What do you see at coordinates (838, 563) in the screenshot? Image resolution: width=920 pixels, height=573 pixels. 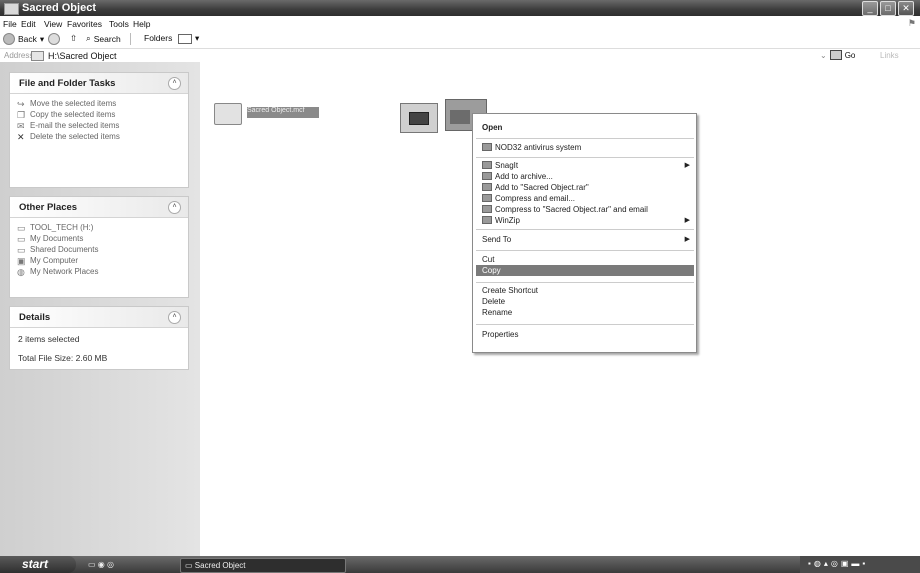 I see `tray-icons: ▪◍▴◎▣▬▪` at bounding box center [838, 563].